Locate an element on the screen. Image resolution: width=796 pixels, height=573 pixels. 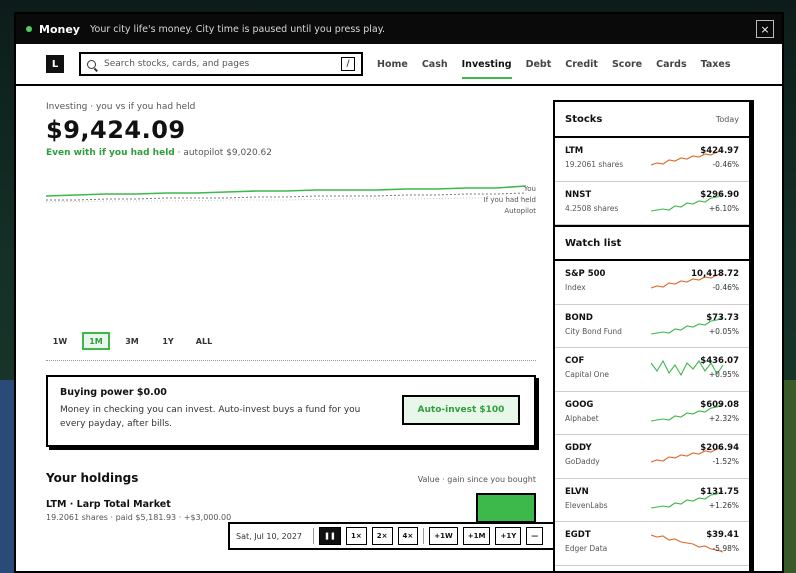
auto-invest-button: Auto-invest $100 is located at coordinates (461, 410).